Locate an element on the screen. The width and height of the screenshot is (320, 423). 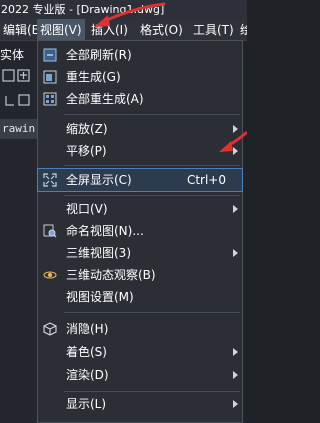
toolbar-label: 实体 is located at coordinates (12, 55).